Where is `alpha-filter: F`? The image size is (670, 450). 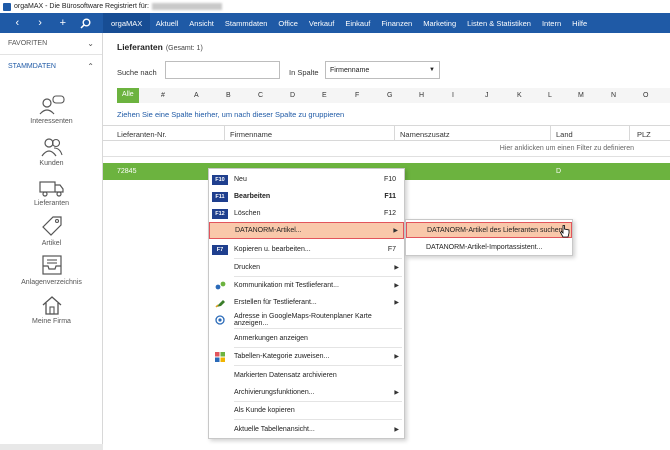 alpha-filter: F is located at coordinates (357, 95).